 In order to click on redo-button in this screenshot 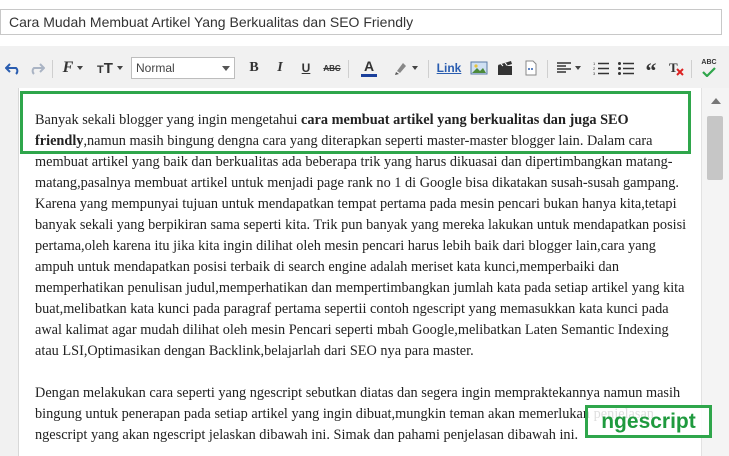, I will do `click(37, 68)`.